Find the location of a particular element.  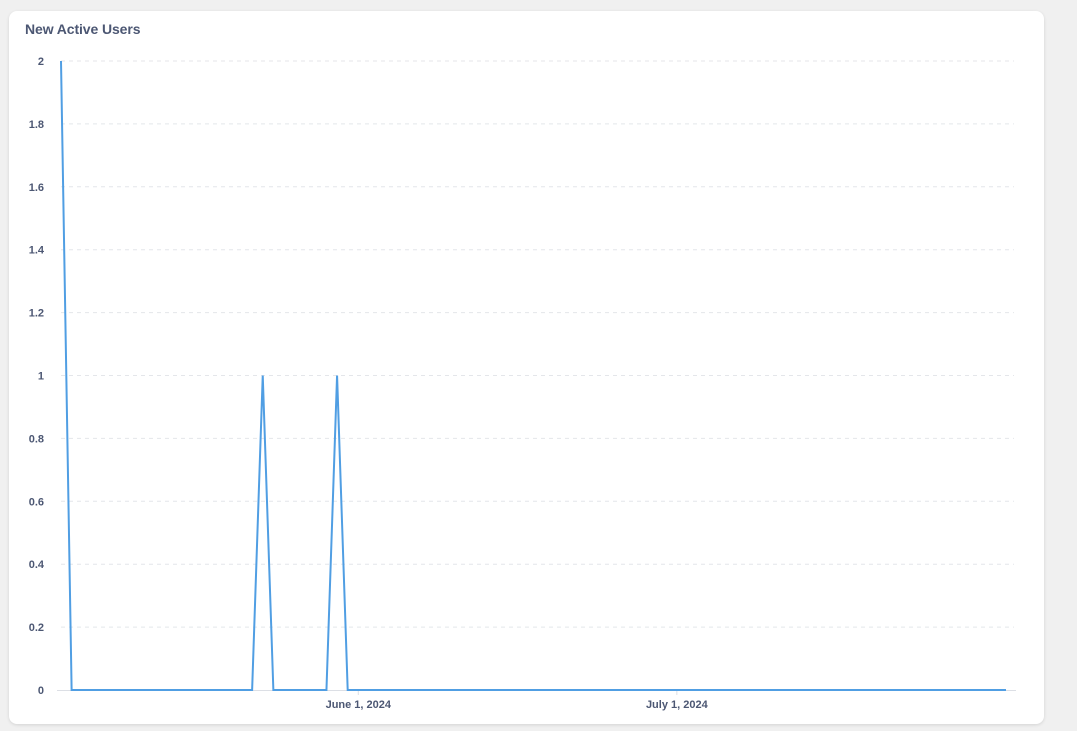

y-tick-label: 0 is located at coordinates (41, 691).